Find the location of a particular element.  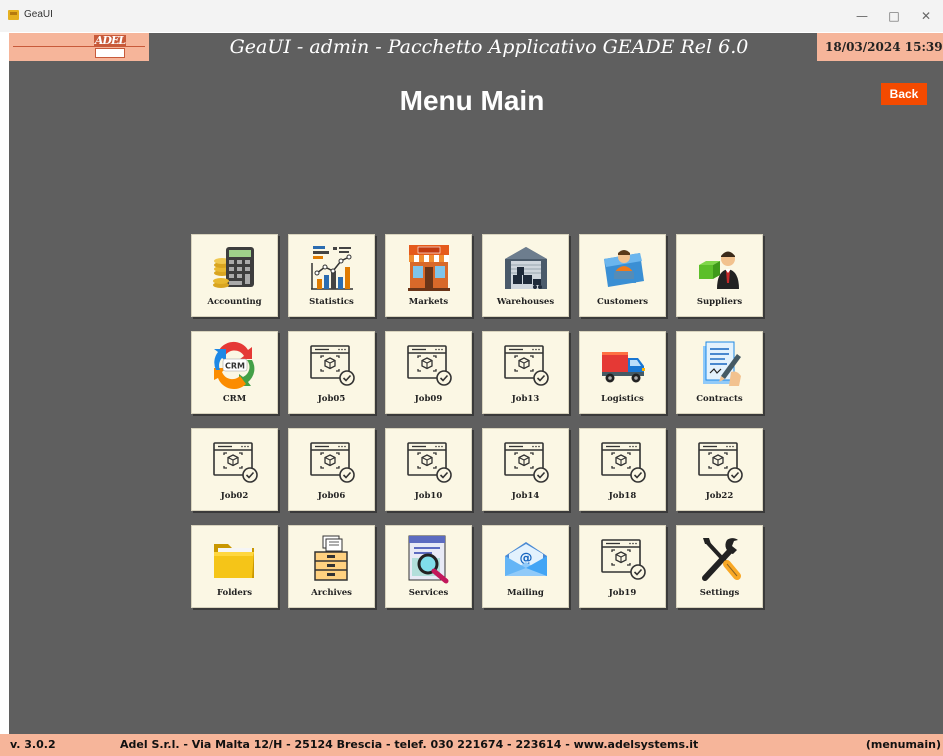

maximize-button: □ is located at coordinates (894, 16).